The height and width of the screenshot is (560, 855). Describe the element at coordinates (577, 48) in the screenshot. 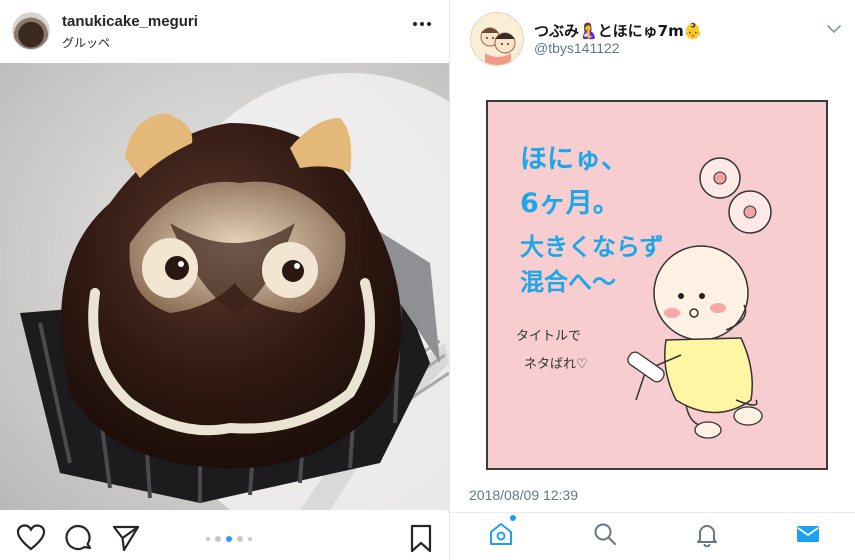

I see `user-handle: @tbys141122` at that location.